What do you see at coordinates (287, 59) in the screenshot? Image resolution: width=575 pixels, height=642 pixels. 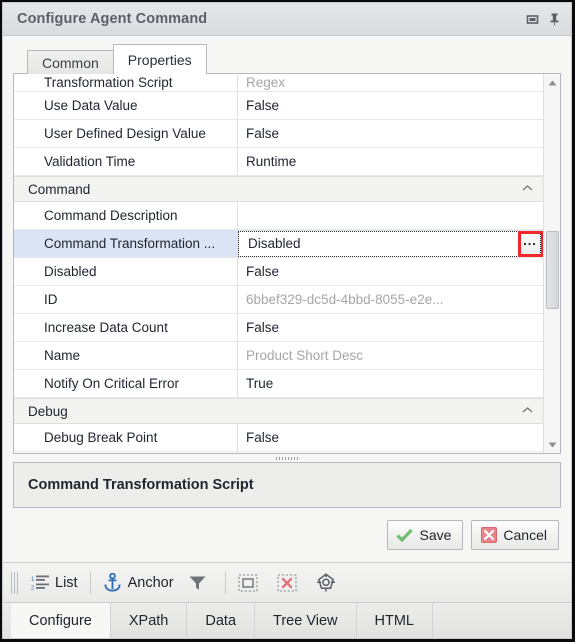 I see `top-tab-strip: Common Properties` at bounding box center [287, 59].